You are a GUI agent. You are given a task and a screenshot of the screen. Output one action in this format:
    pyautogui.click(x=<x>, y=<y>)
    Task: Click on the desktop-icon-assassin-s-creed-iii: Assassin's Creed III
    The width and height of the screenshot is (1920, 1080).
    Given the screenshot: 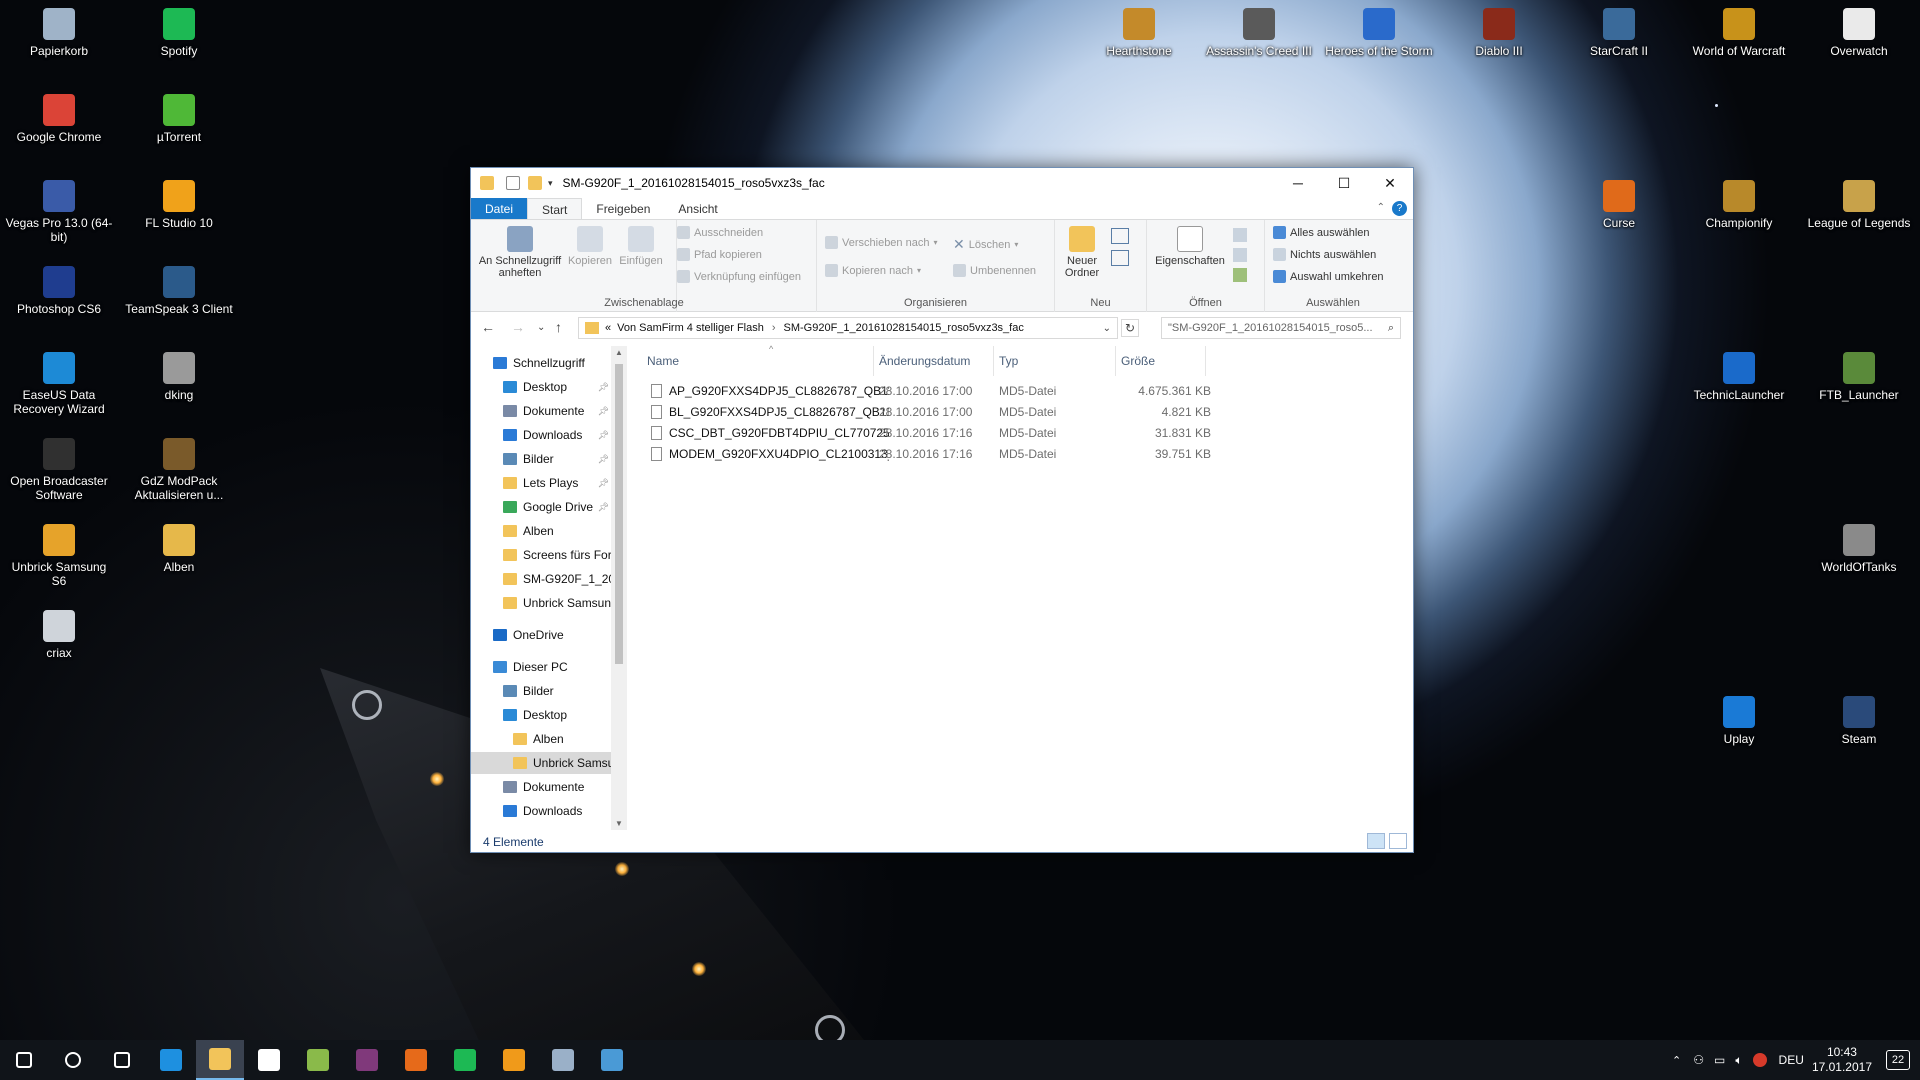 What is the action you would take?
    pyautogui.click(x=1259, y=33)
    